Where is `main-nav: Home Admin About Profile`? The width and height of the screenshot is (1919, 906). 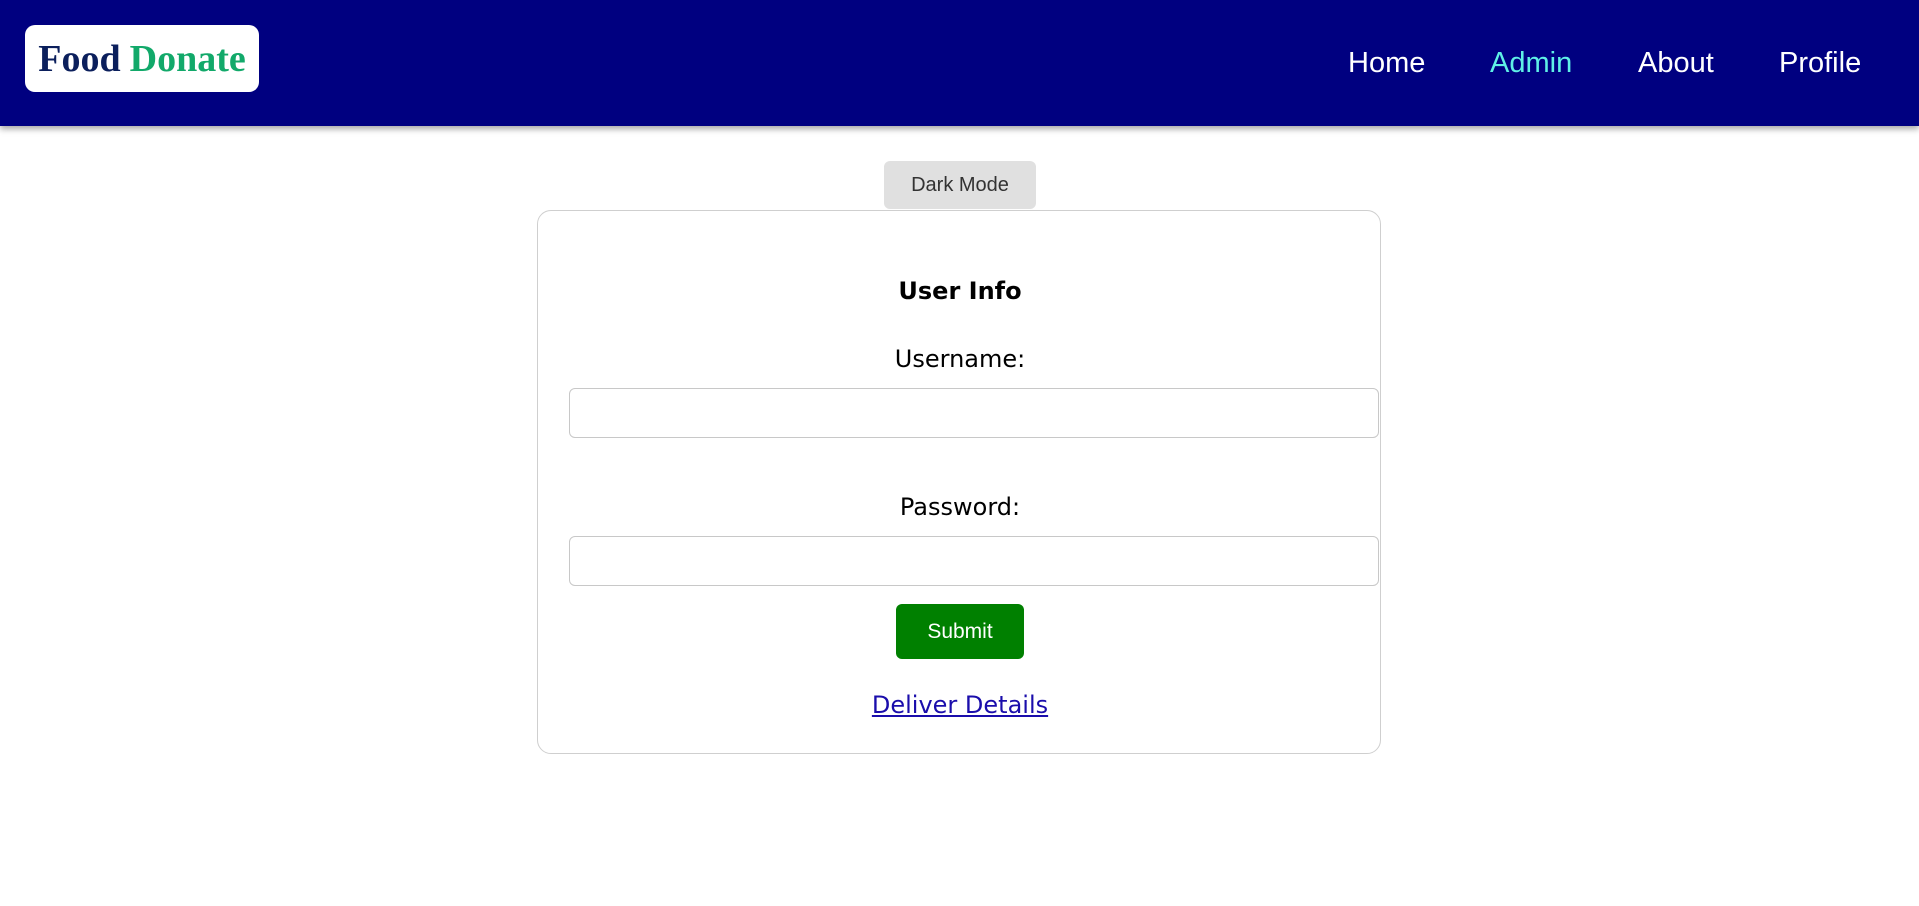 main-nav: Home Admin About Profile is located at coordinates (959, 63).